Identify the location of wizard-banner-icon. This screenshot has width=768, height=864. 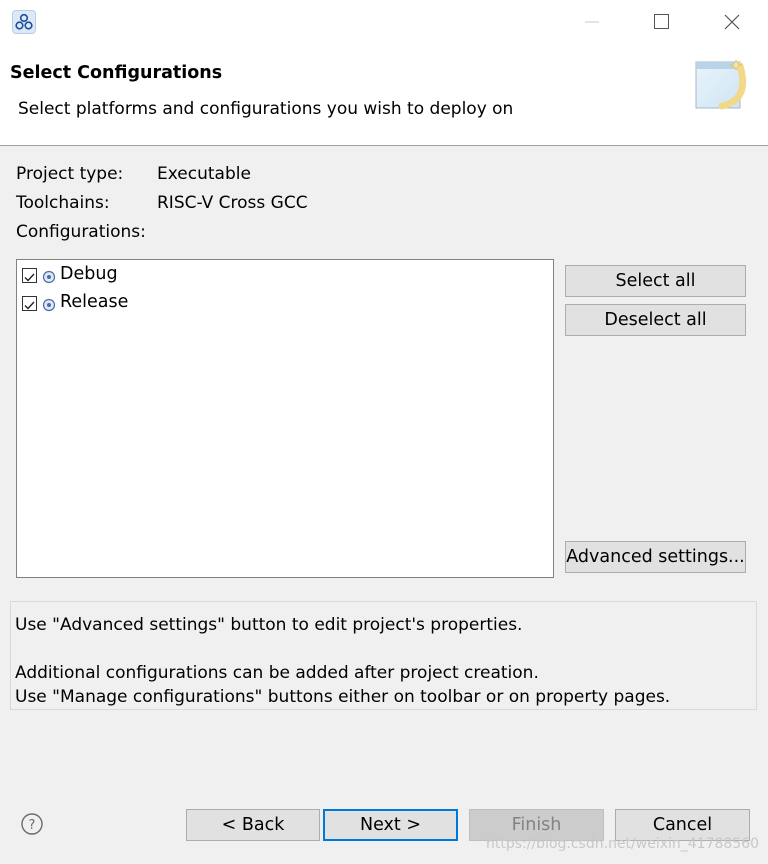
(730, 87).